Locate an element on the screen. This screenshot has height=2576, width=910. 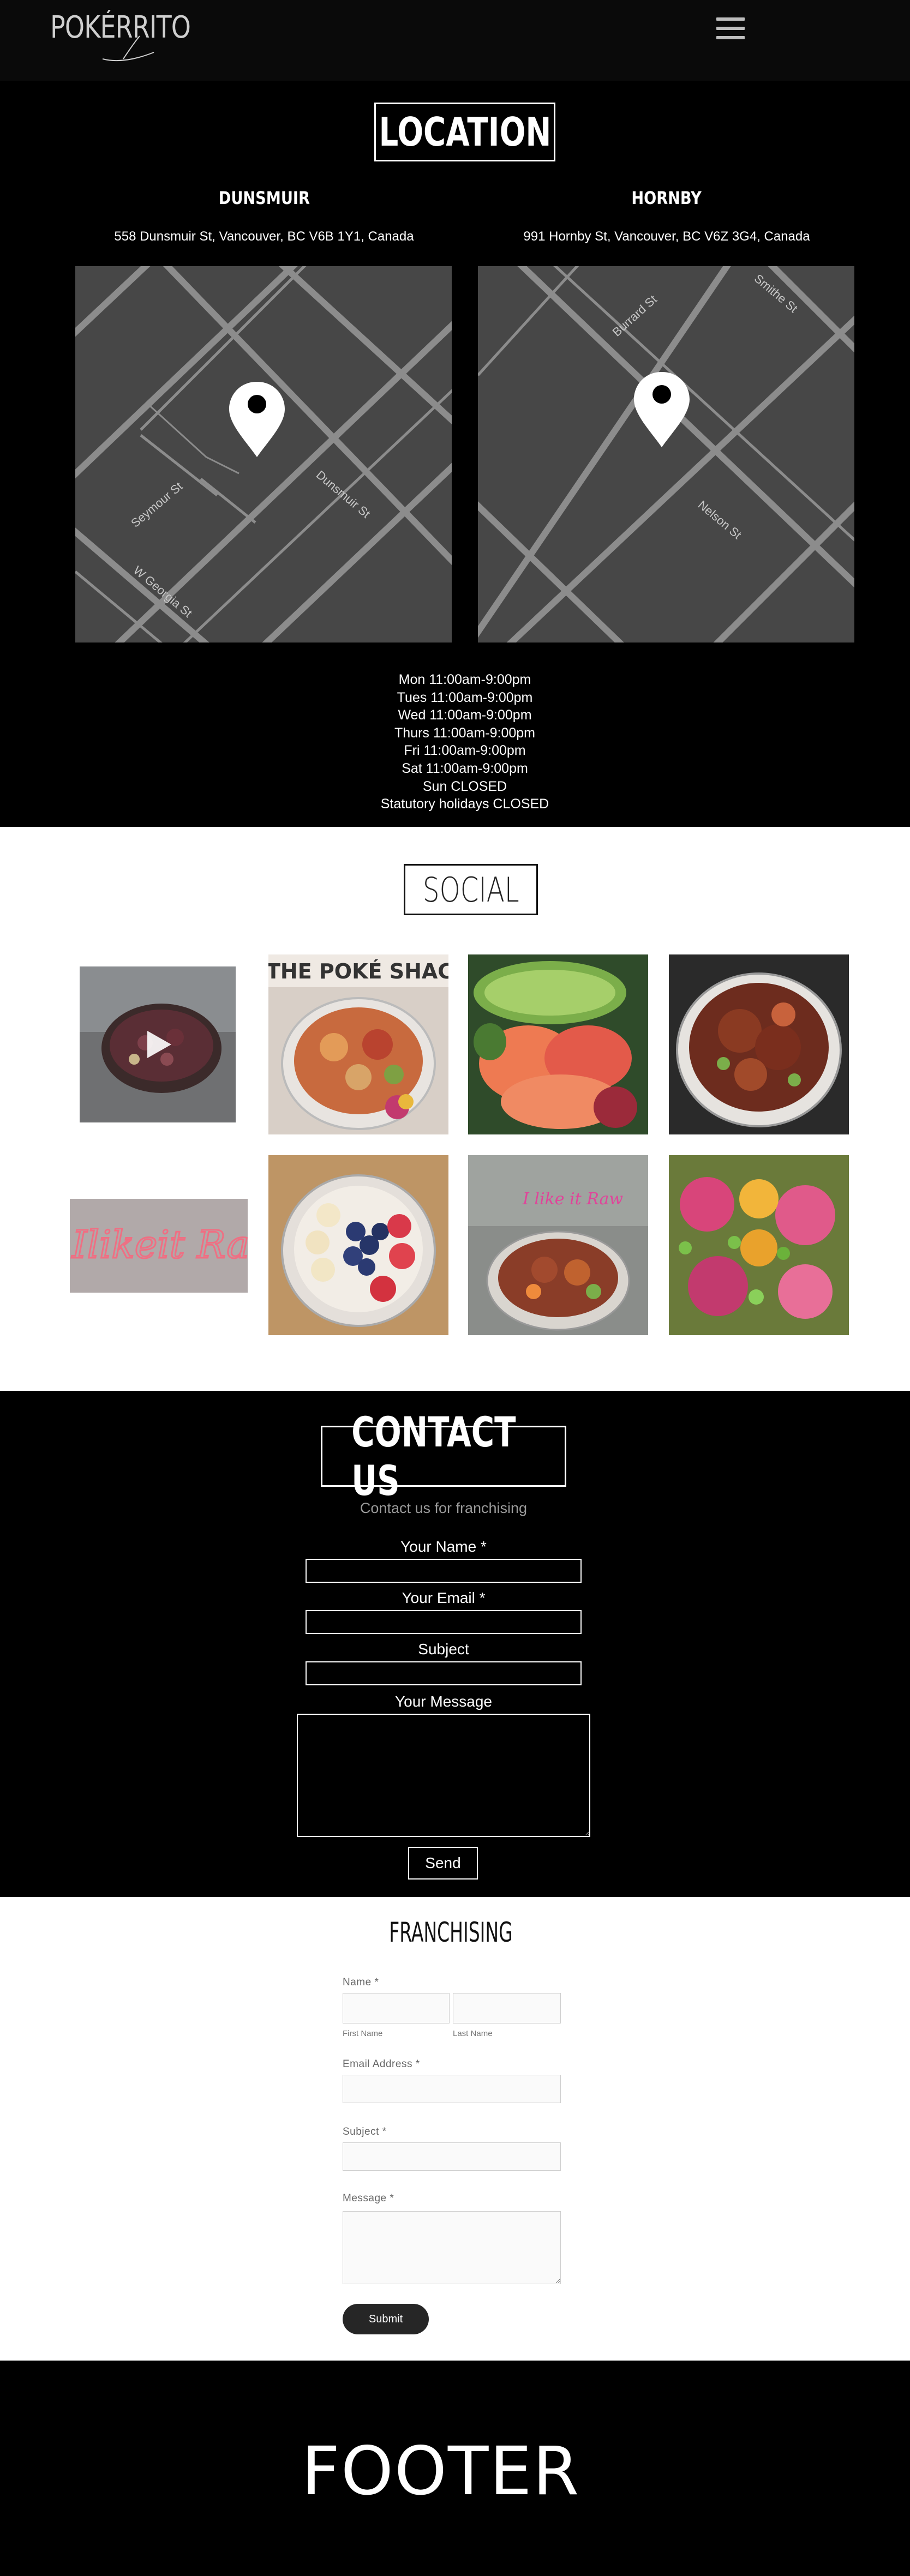
message-label: Message * is located at coordinates (368, 2199).